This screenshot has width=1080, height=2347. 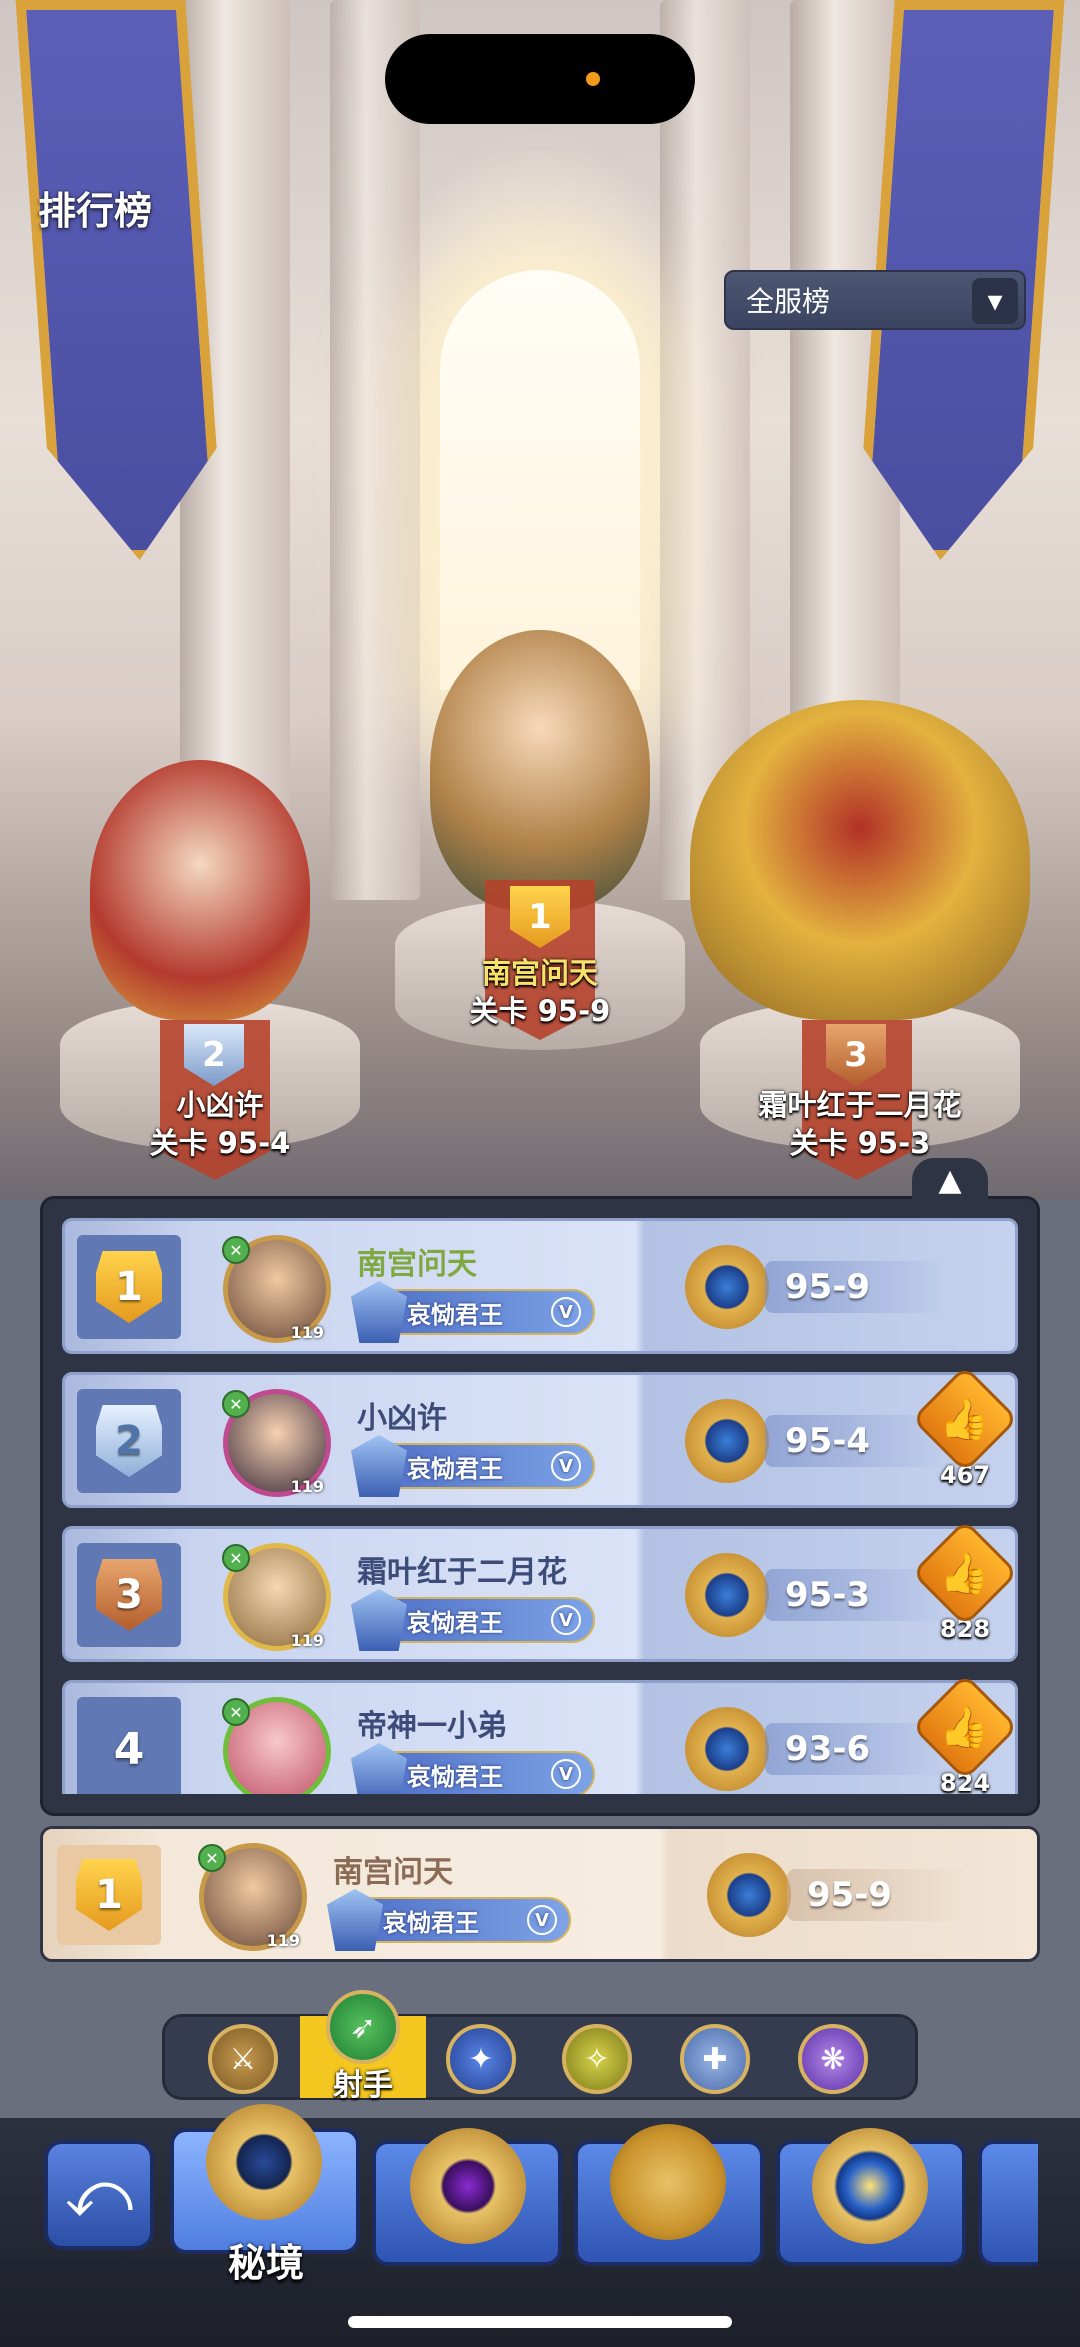 What do you see at coordinates (402, 1418) in the screenshot?
I see `player-name: 小凶许` at bounding box center [402, 1418].